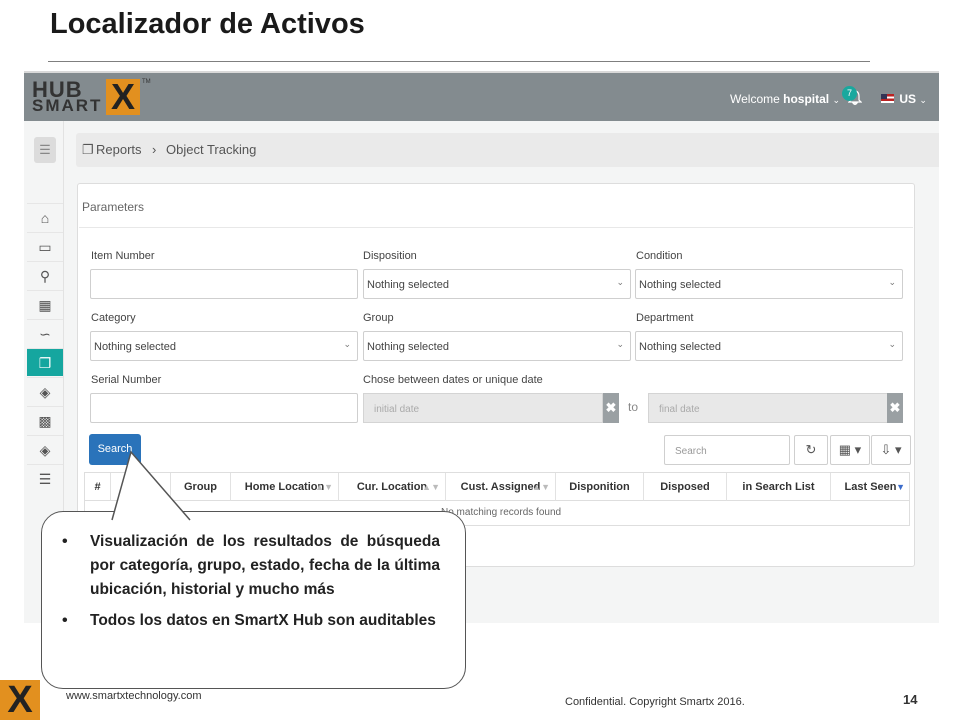 This screenshot has height=721, width=960. Describe the element at coordinates (45, 420) in the screenshot. I see `bar-chart-icon: ▩` at that location.